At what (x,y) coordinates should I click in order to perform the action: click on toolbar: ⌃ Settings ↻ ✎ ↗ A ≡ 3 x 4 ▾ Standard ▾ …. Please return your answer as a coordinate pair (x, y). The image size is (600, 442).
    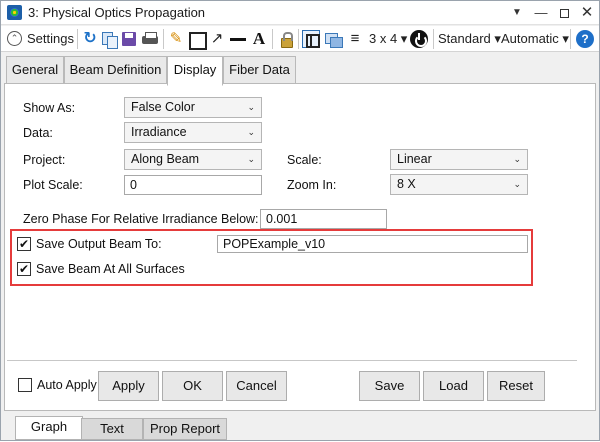
    Looking at the image, I should click on (300, 39).